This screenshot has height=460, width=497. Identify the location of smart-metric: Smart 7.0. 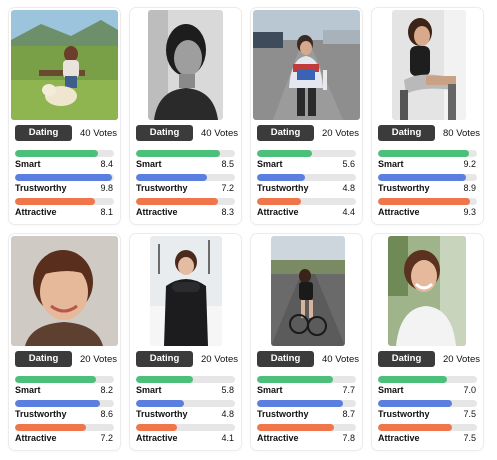
(427, 385).